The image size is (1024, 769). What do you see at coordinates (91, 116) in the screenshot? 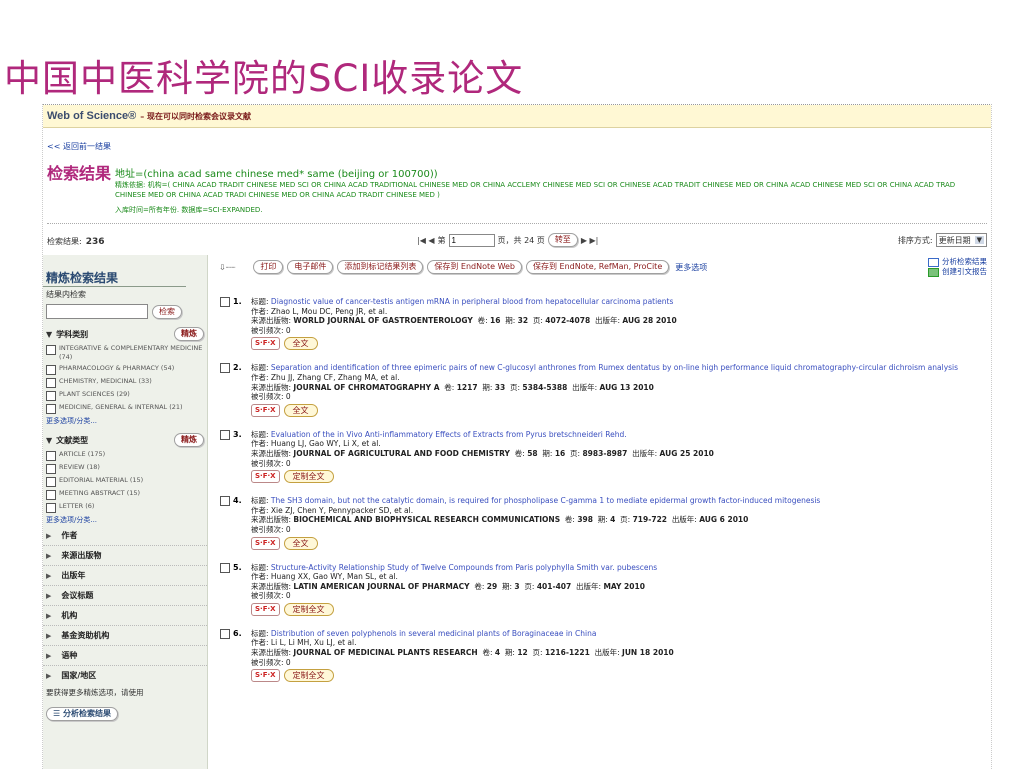
I see `wos-brand: Web of Science®` at bounding box center [91, 116].